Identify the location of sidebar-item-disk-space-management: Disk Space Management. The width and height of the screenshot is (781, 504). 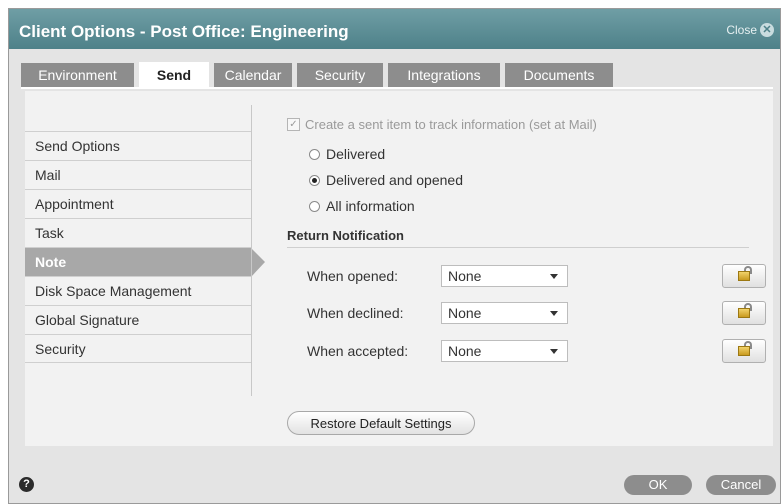
(138, 290).